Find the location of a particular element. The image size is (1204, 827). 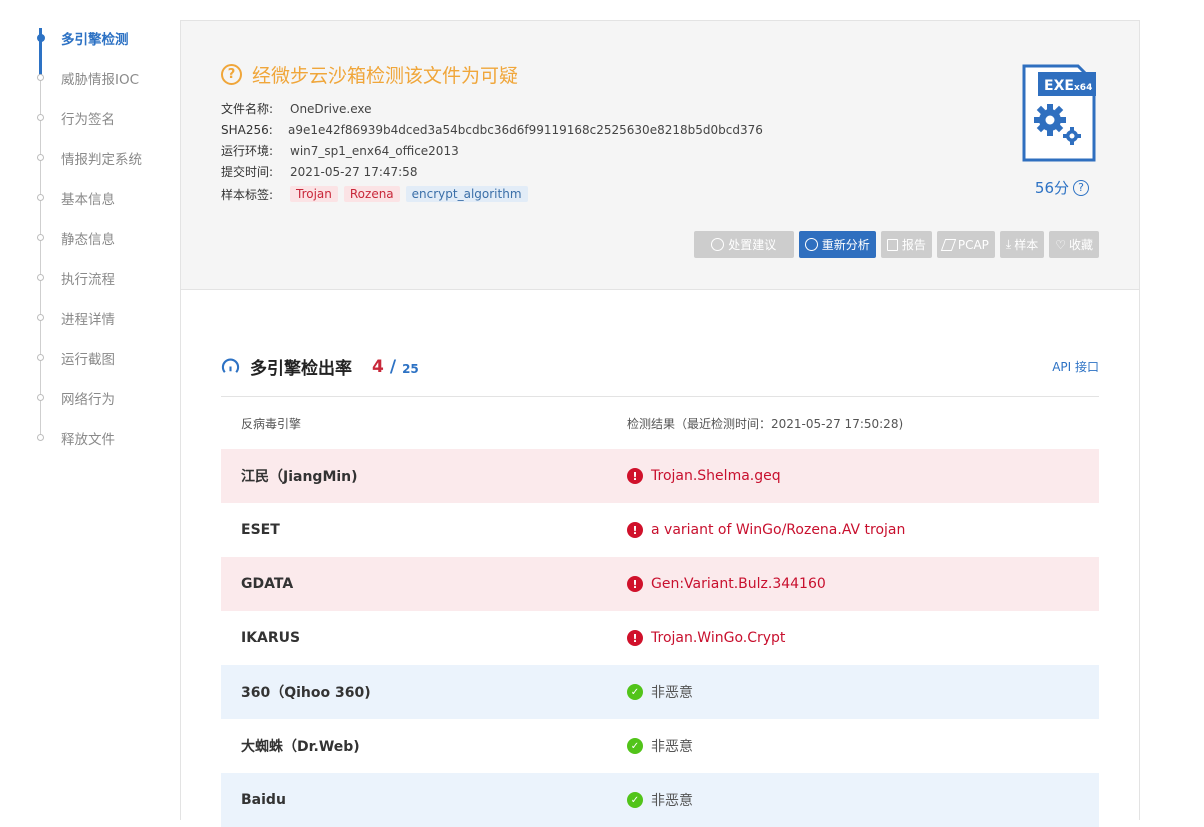

env-value: win7_sp1_enx64_office2013 is located at coordinates (374, 150).